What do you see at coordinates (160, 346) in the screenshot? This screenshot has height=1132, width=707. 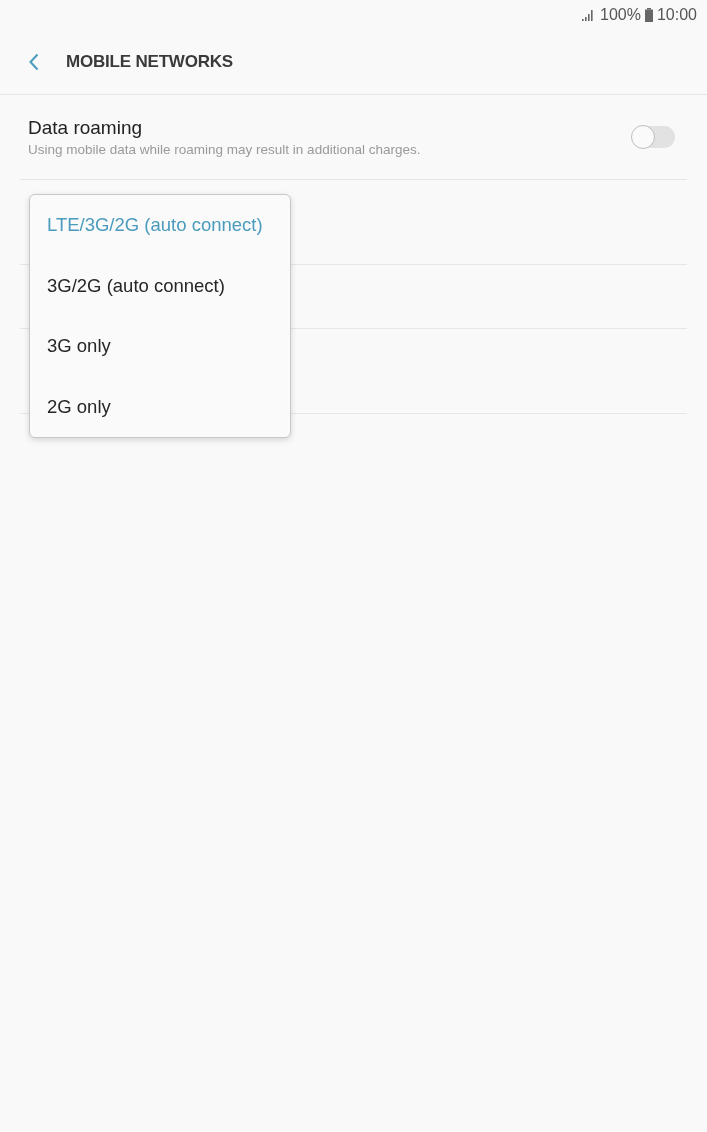 I see `menu-option: 3G only` at bounding box center [160, 346].